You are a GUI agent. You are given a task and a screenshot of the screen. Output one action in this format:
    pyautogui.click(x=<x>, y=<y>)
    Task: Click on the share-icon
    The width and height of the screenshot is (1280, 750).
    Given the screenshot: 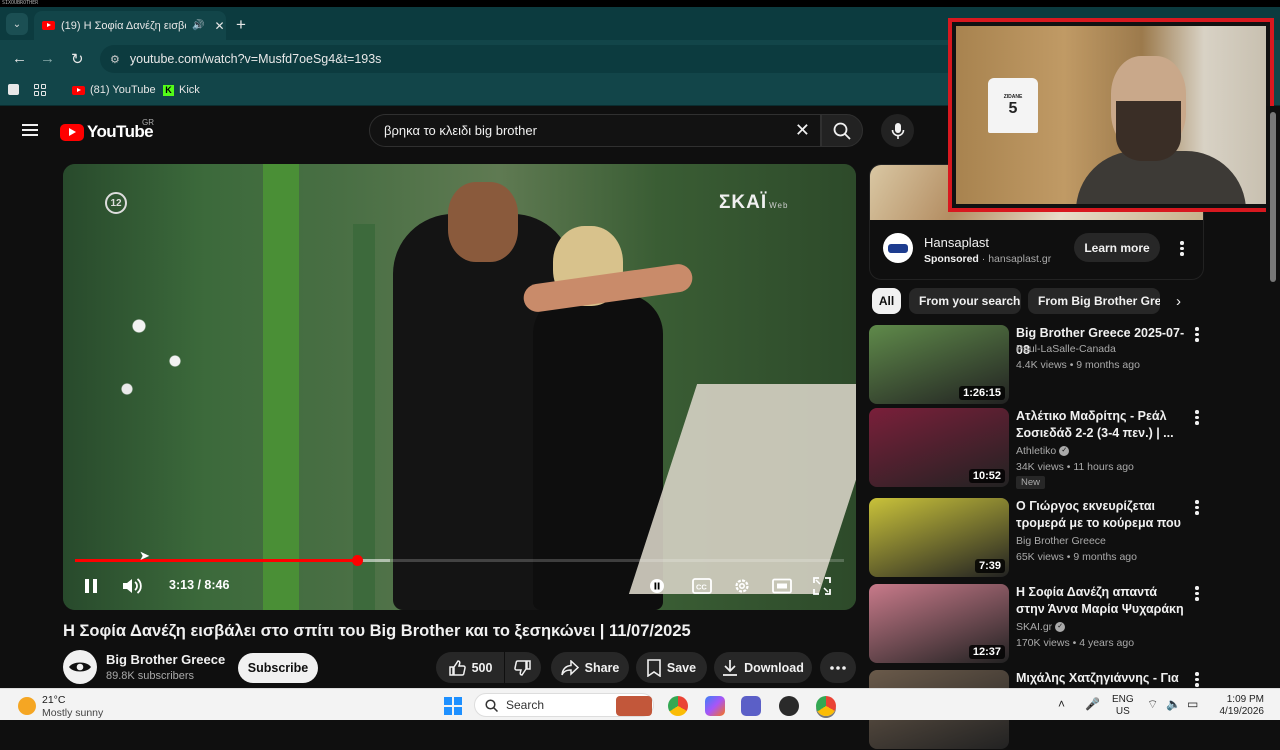 What is the action you would take?
    pyautogui.click(x=569, y=667)
    